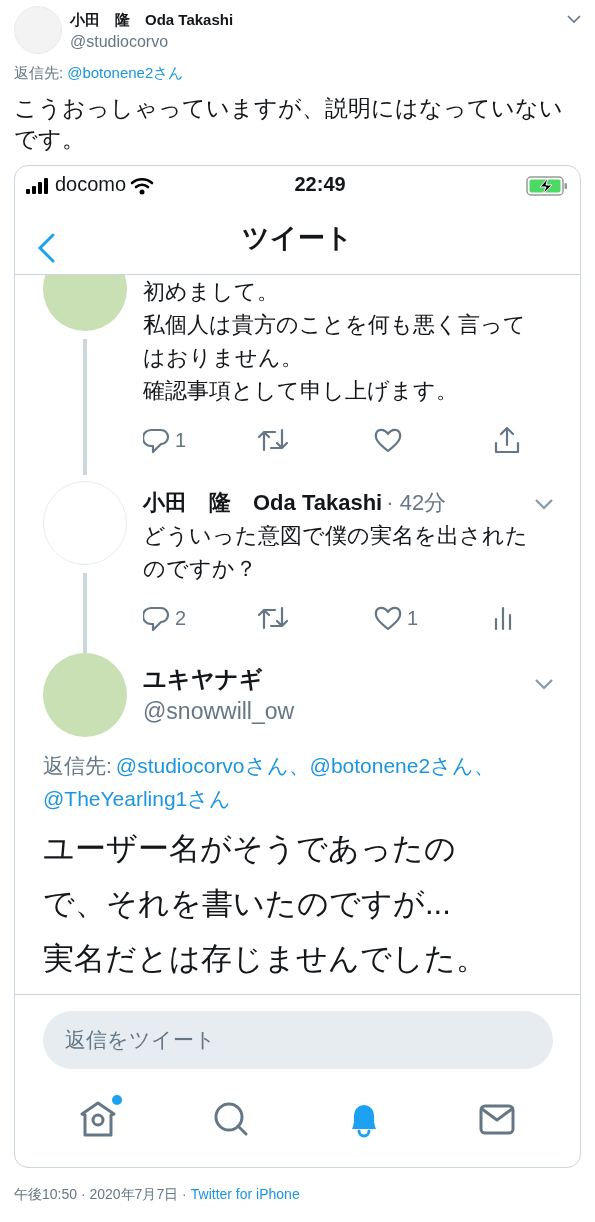 The image size is (595, 1222). I want to click on author-name: 小田 隆 Oda Takashi, so click(152, 20).